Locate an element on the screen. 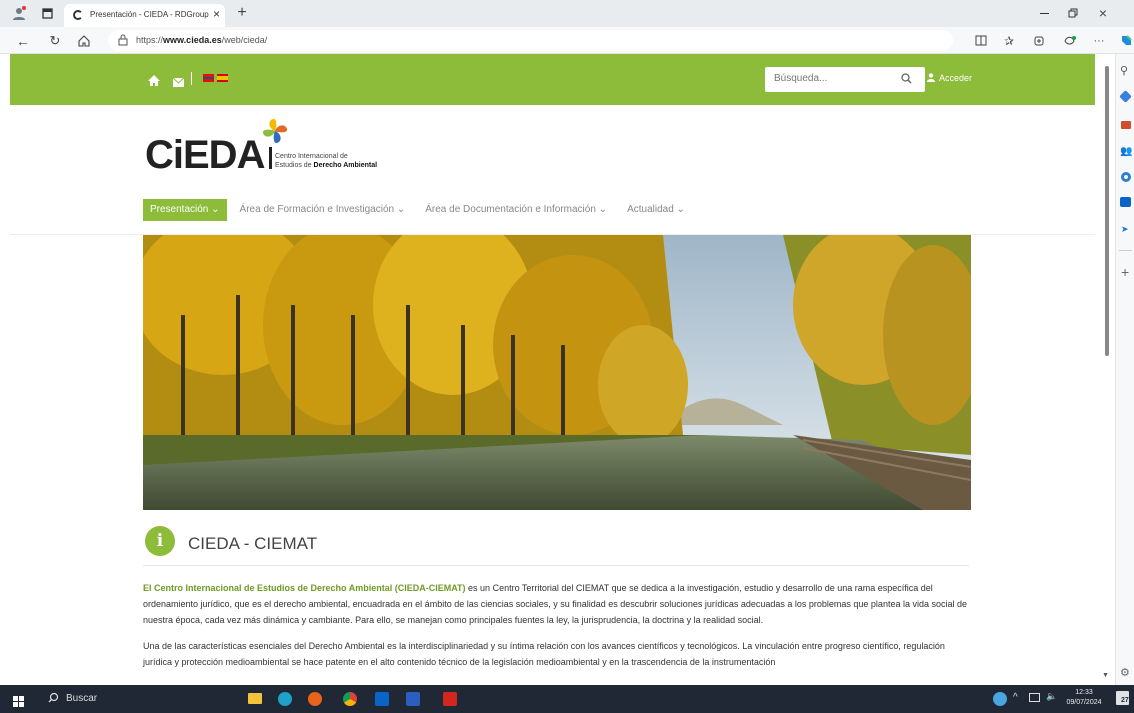 The image size is (1134, 713). user-icon is located at coordinates (931, 78).